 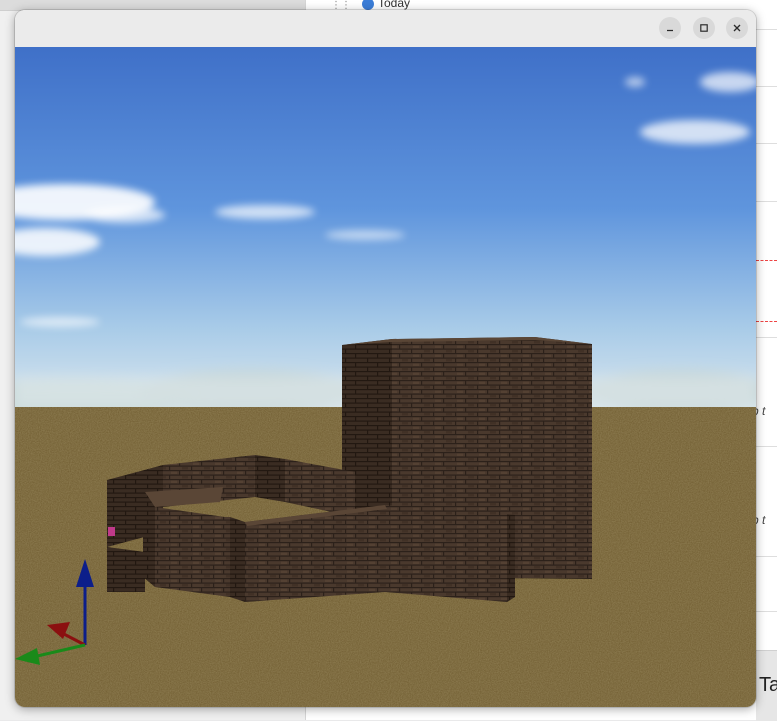 I want to click on close-icon, so click(x=737, y=28).